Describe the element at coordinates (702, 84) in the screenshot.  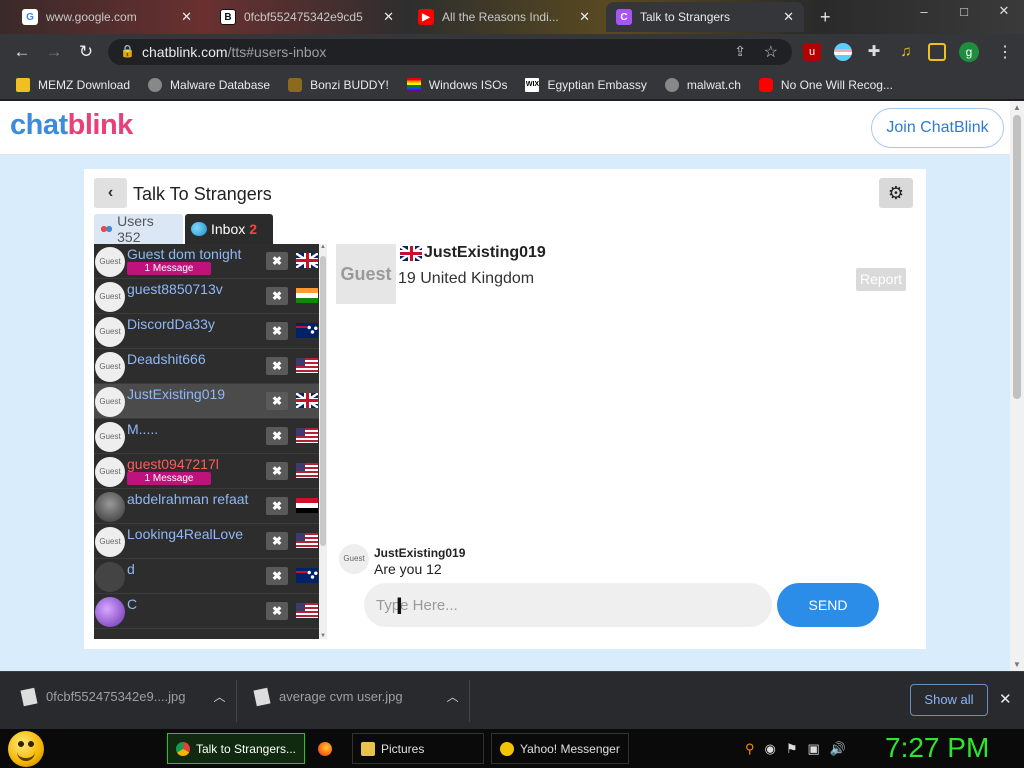
I see `bookmark-item: malwat.ch` at that location.